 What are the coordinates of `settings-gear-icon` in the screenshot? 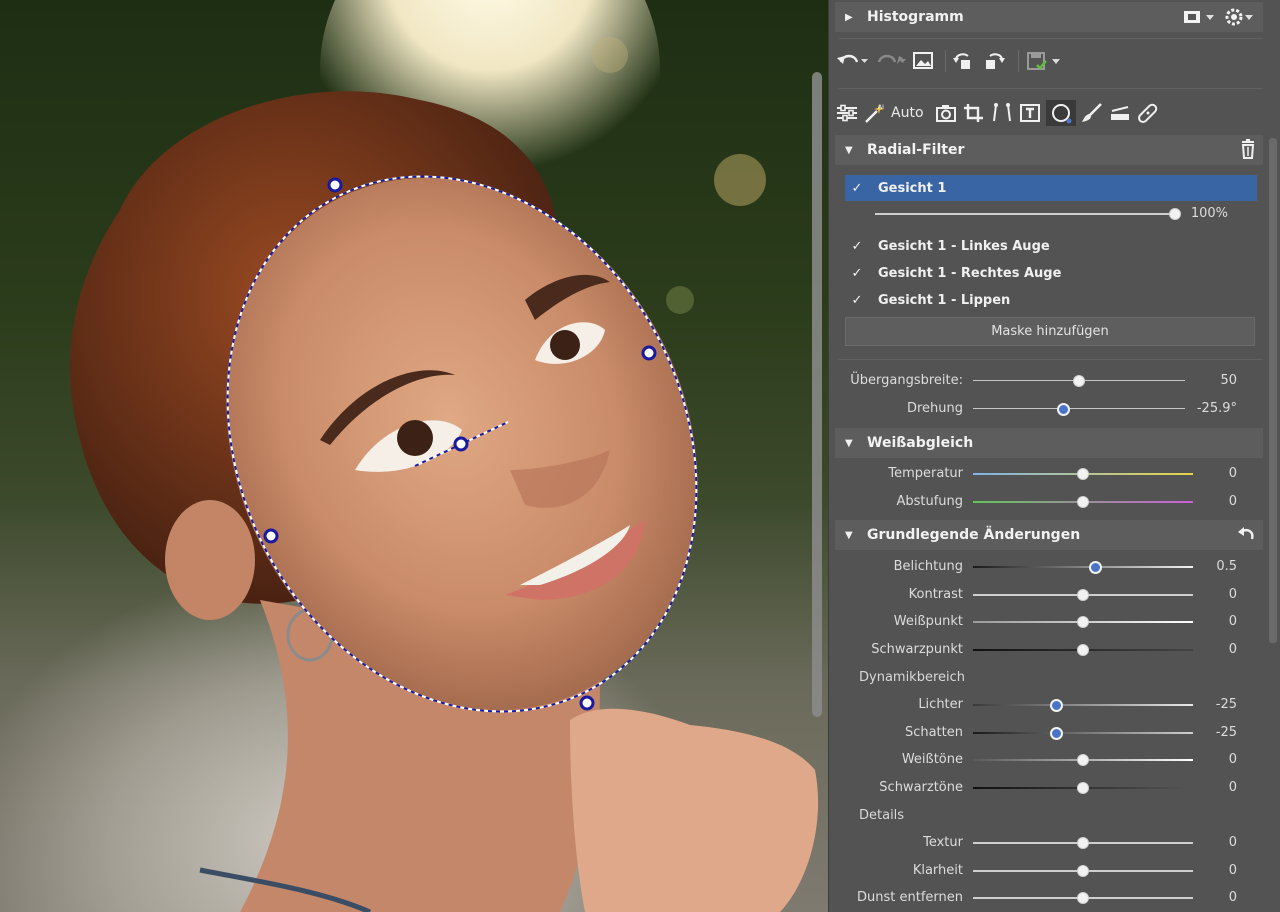 It's located at (1240, 17).